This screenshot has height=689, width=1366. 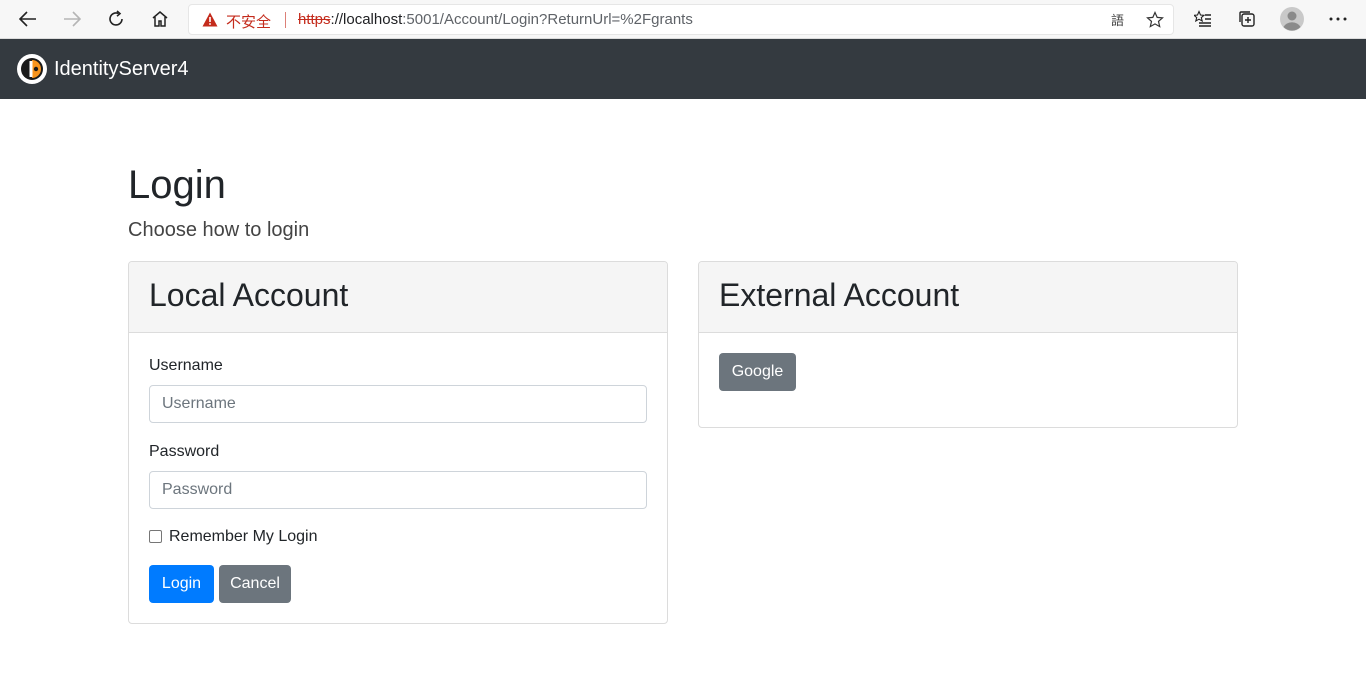 I want to click on read-aloud-icon: 語, so click(x=1119, y=20).